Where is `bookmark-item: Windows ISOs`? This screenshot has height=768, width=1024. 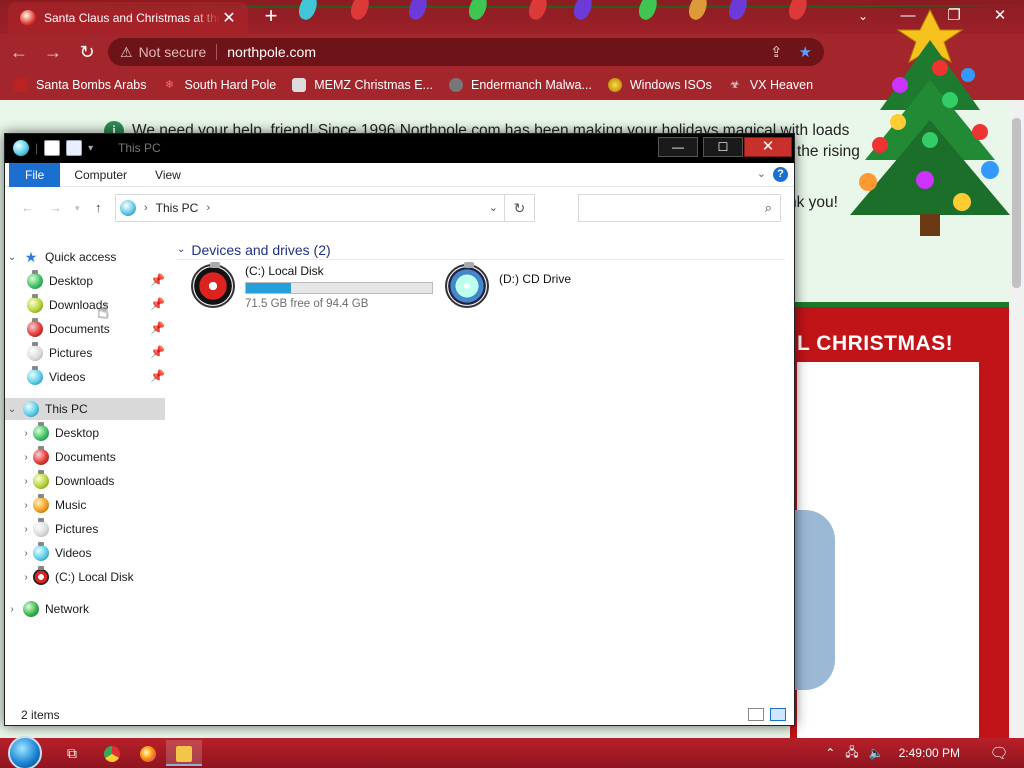
bookmark-item: Windows ISOs is located at coordinates (659, 85).